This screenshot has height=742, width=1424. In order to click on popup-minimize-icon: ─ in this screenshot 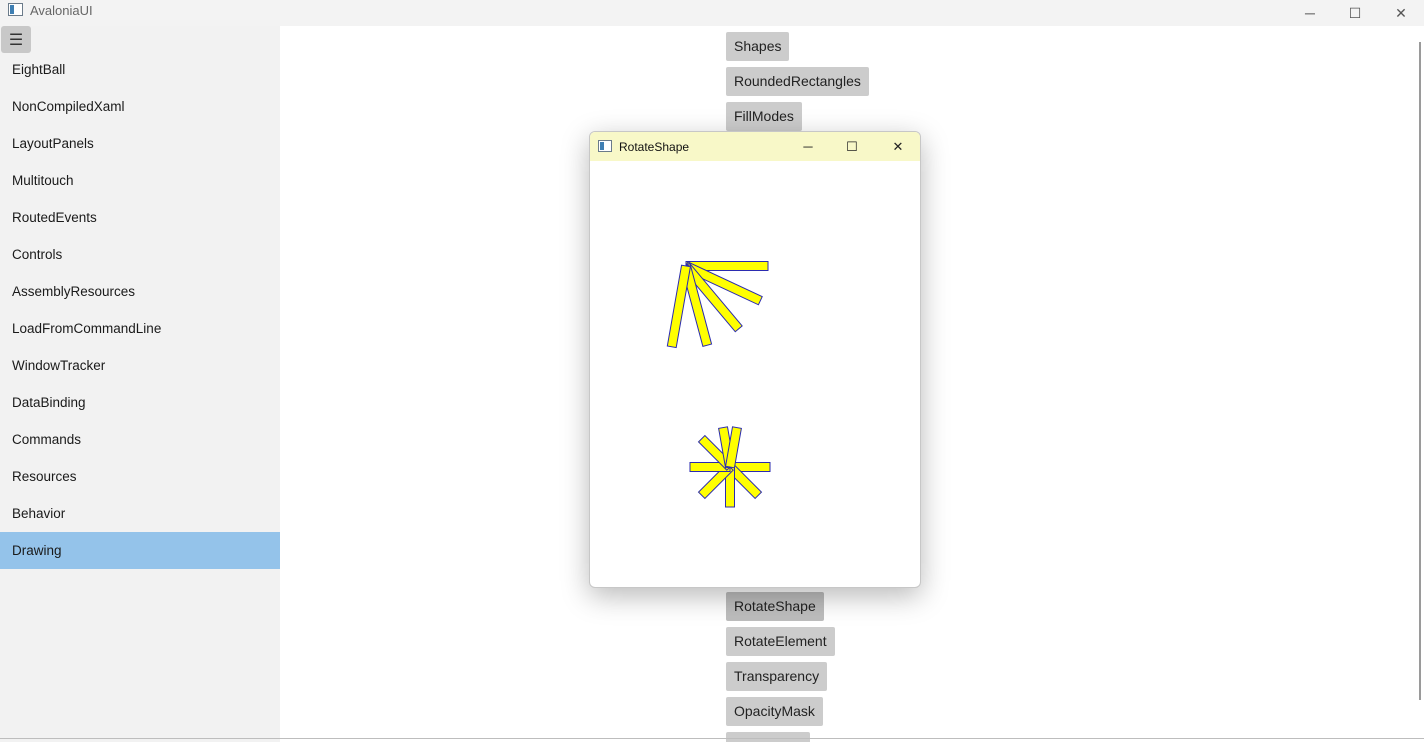, I will do `click(808, 146)`.